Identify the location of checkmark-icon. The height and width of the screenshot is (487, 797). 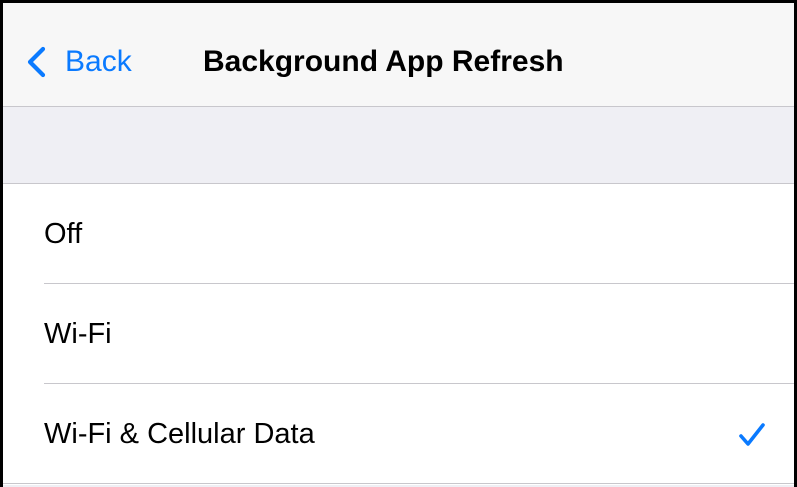
(752, 435).